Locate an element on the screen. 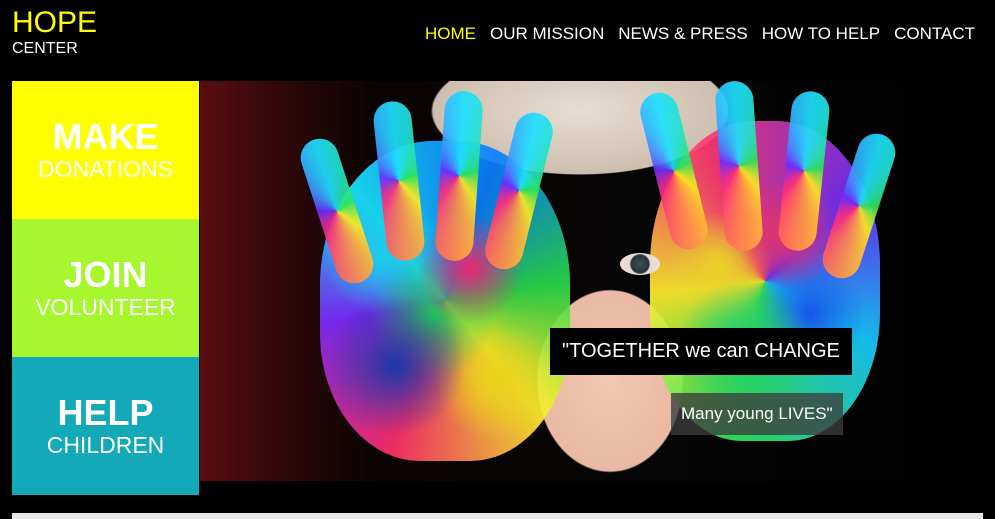 This screenshot has width=995, height=519. nav-how-to-help: HOW TO HELP is located at coordinates (821, 34).